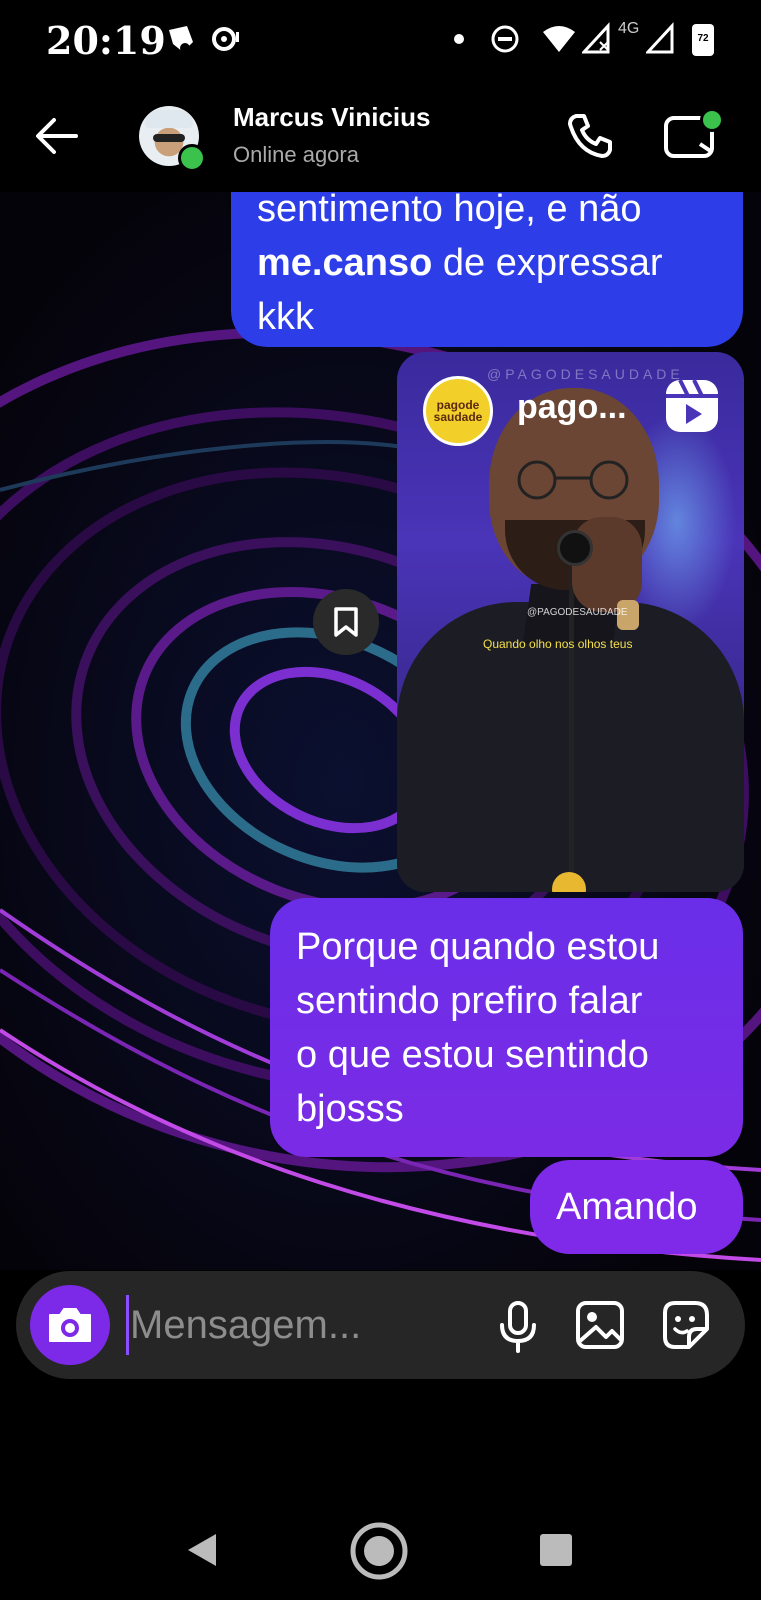  Describe the element at coordinates (459, 39) in the screenshot. I see `dot-icon` at that location.